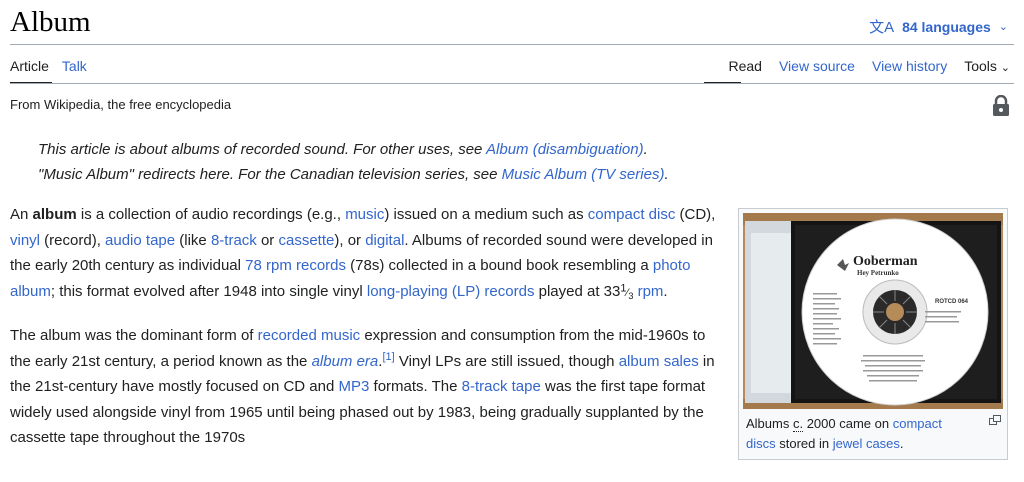 The width and height of the screenshot is (1024, 482). What do you see at coordinates (234, 240) in the screenshot?
I see `link-8-track: 8-track` at bounding box center [234, 240].